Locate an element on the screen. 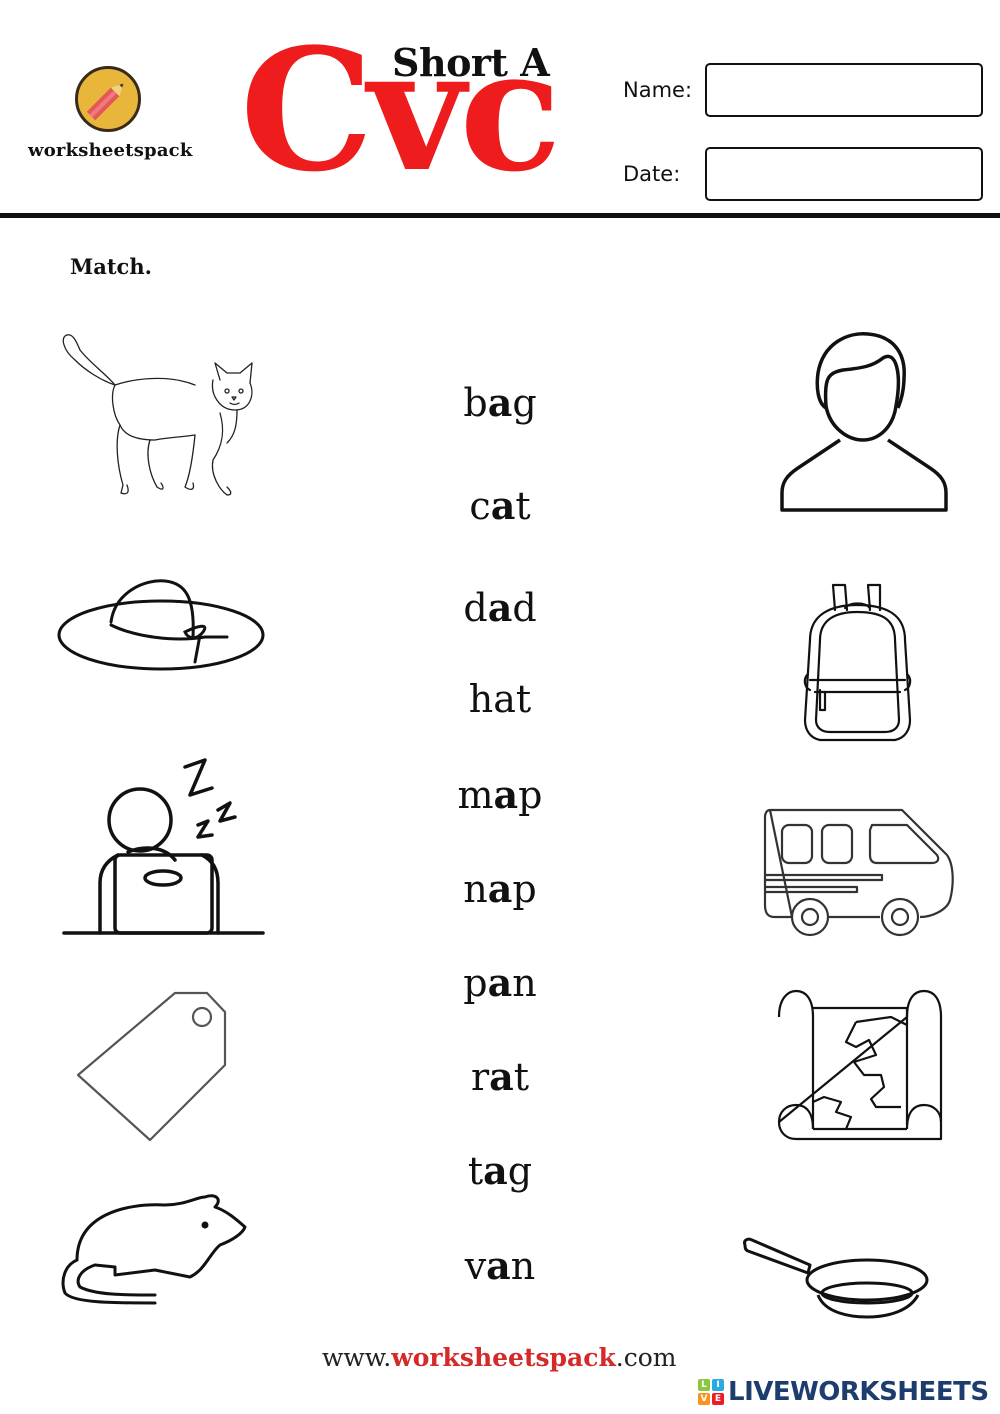 This screenshot has width=1000, height=1414. word-item: rat is located at coordinates (500, 1076).